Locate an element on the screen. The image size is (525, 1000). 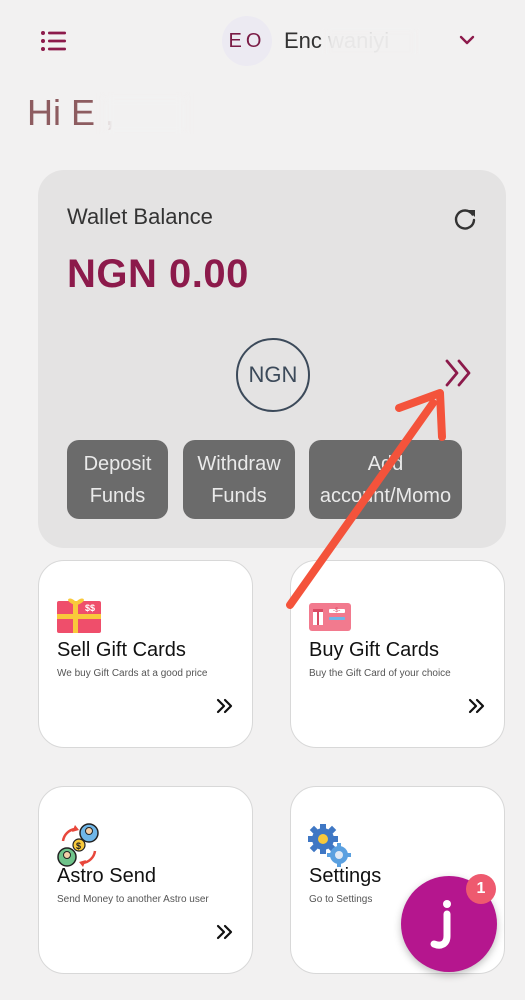
withdraw-funds-button: Withdraw Funds is located at coordinates (239, 479).